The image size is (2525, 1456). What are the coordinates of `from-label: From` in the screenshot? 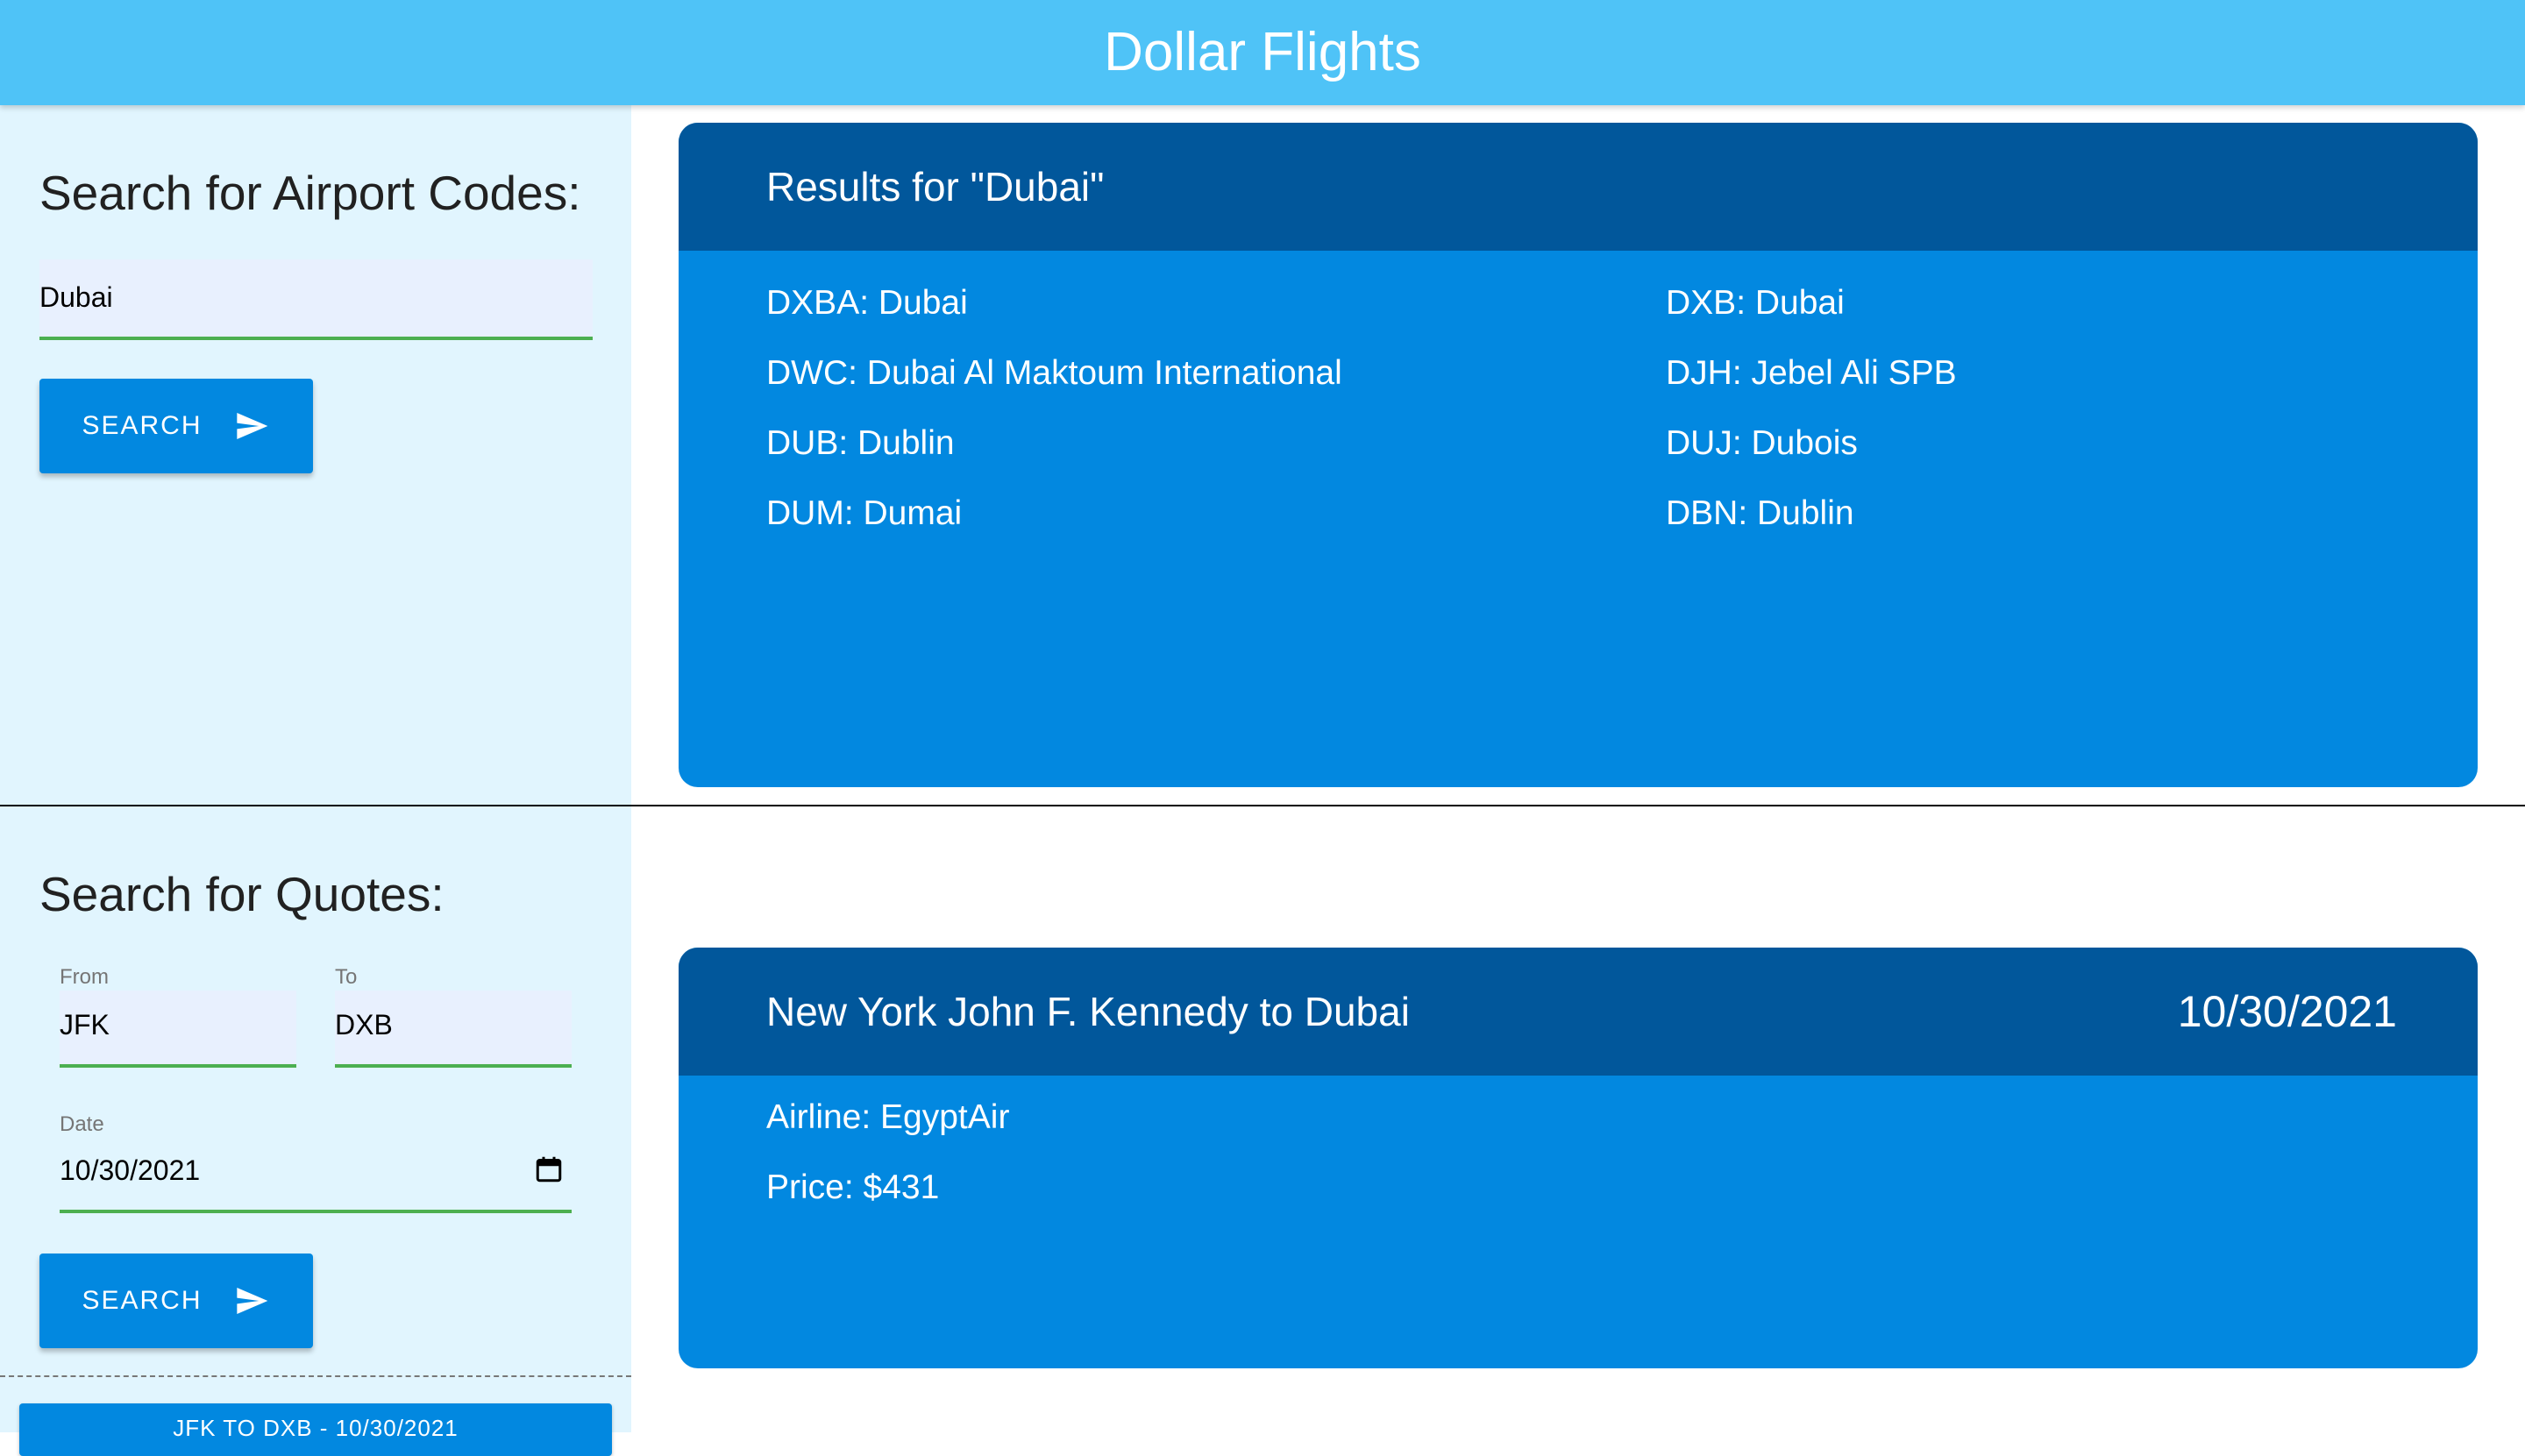 It's located at (84, 977).